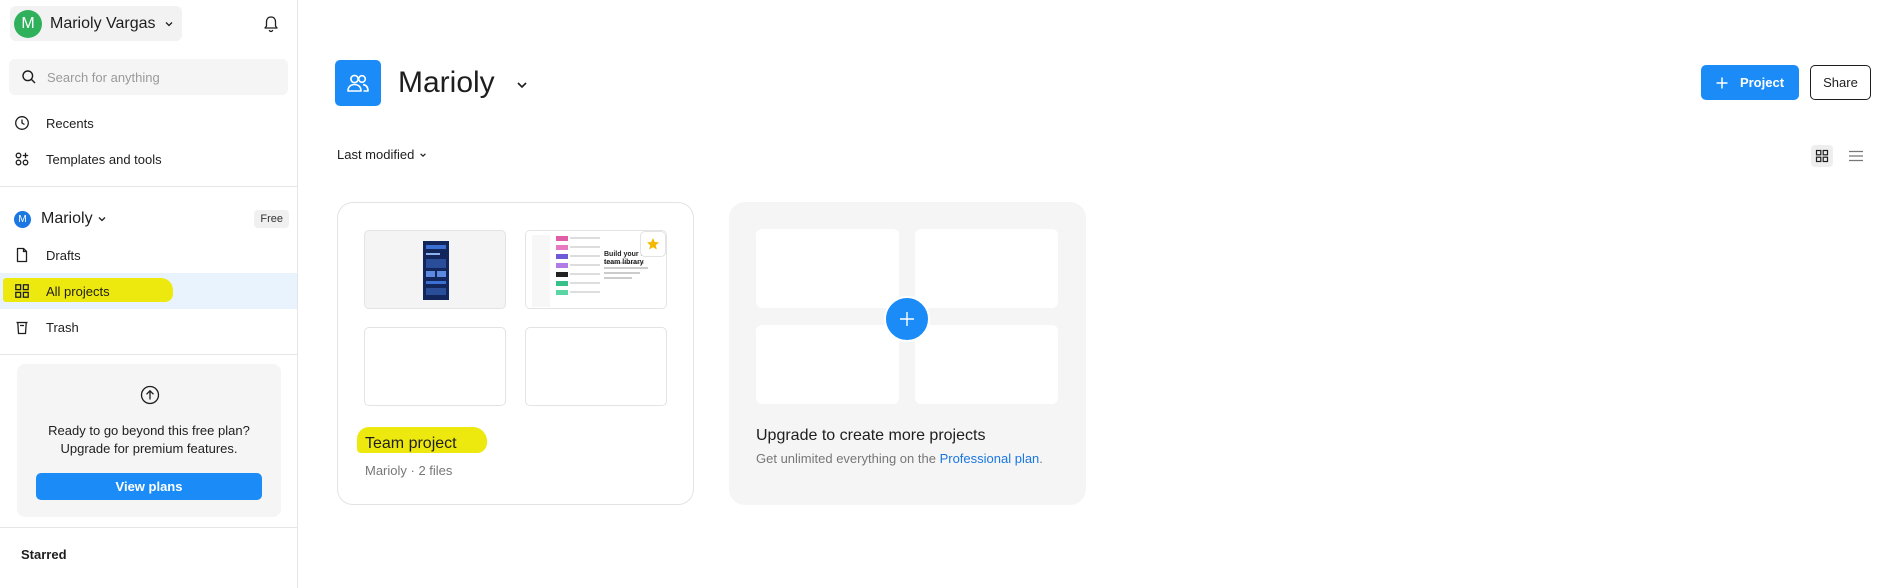  What do you see at coordinates (22, 219) in the screenshot?
I see `team-avatar: M` at bounding box center [22, 219].